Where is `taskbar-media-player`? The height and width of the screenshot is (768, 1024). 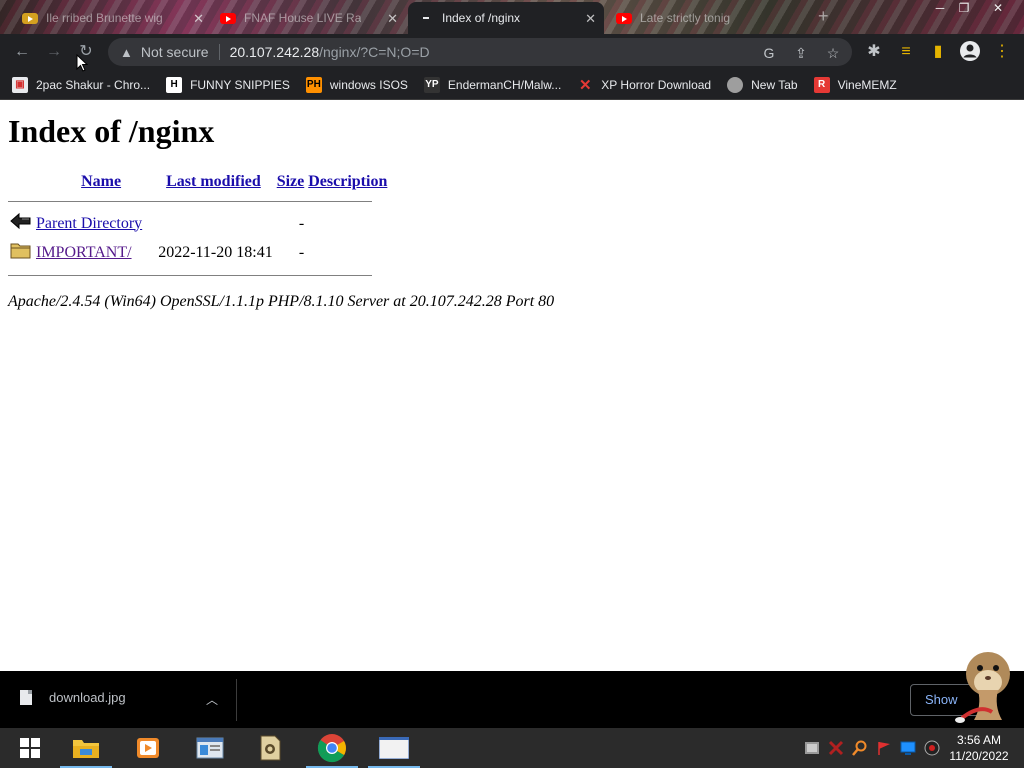 taskbar-media-player is located at coordinates (148, 748).